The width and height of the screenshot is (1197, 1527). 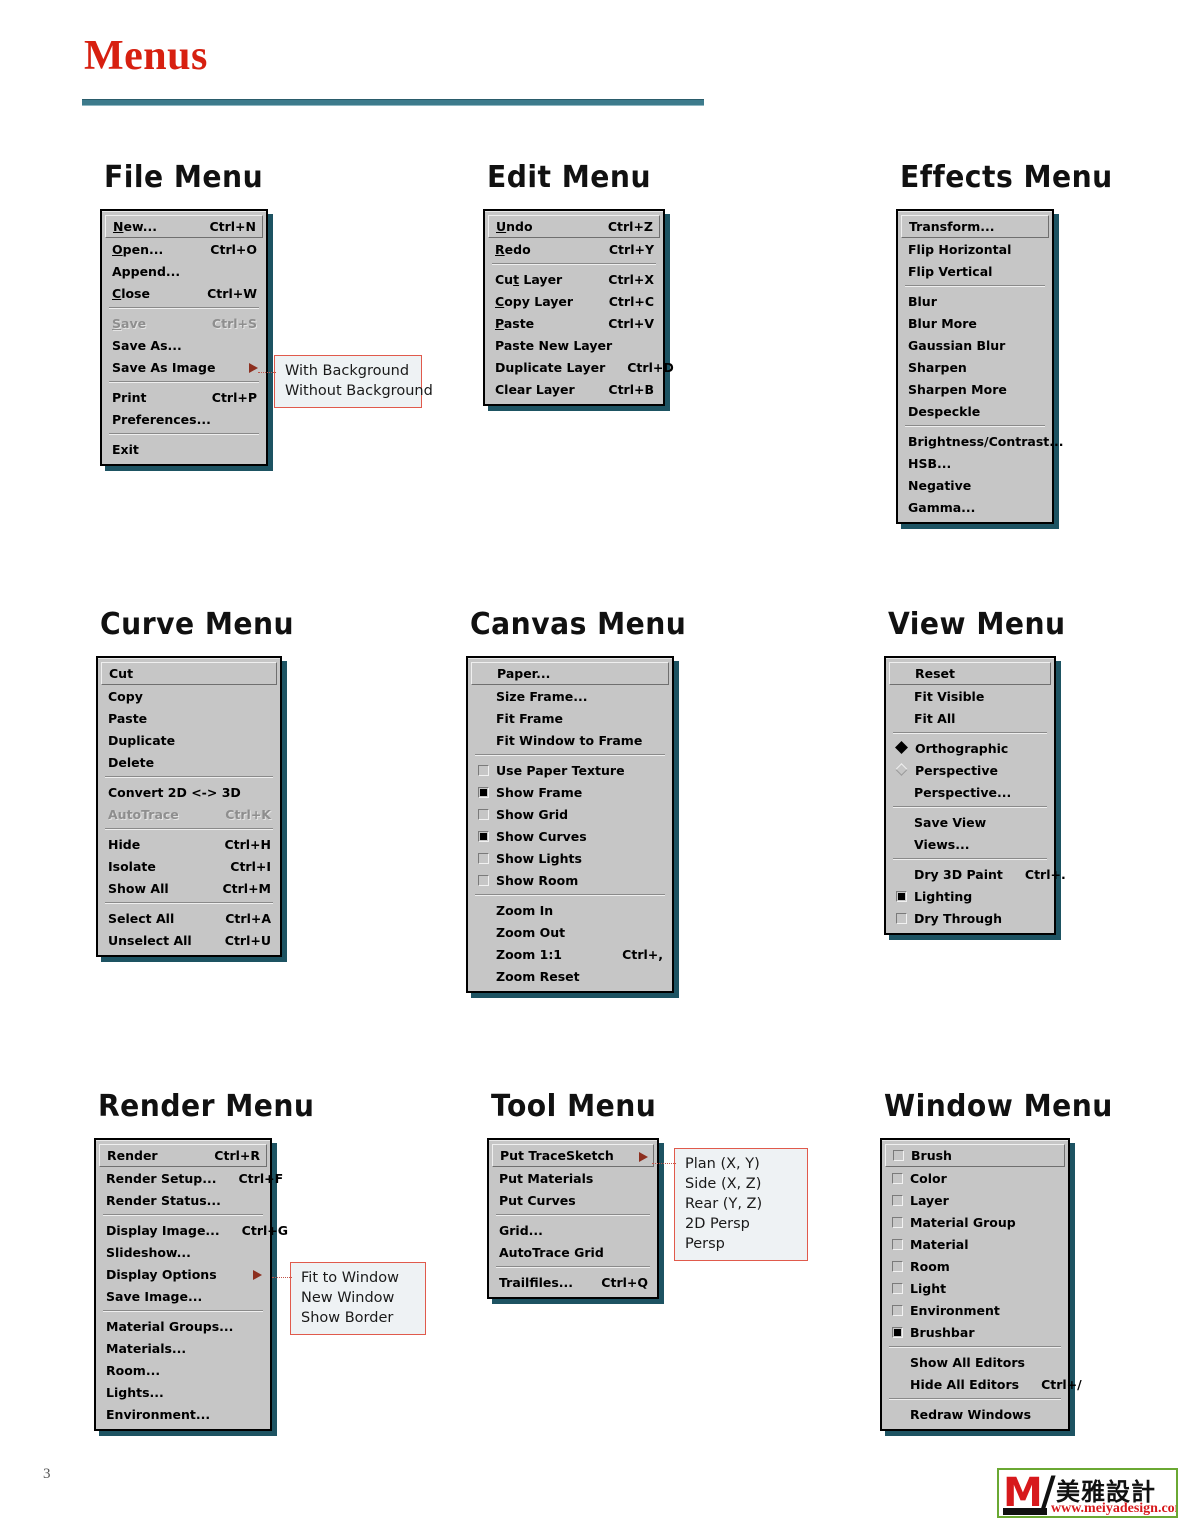 I want to click on callout-item: Plan (X, Y), so click(x=741, y=1164).